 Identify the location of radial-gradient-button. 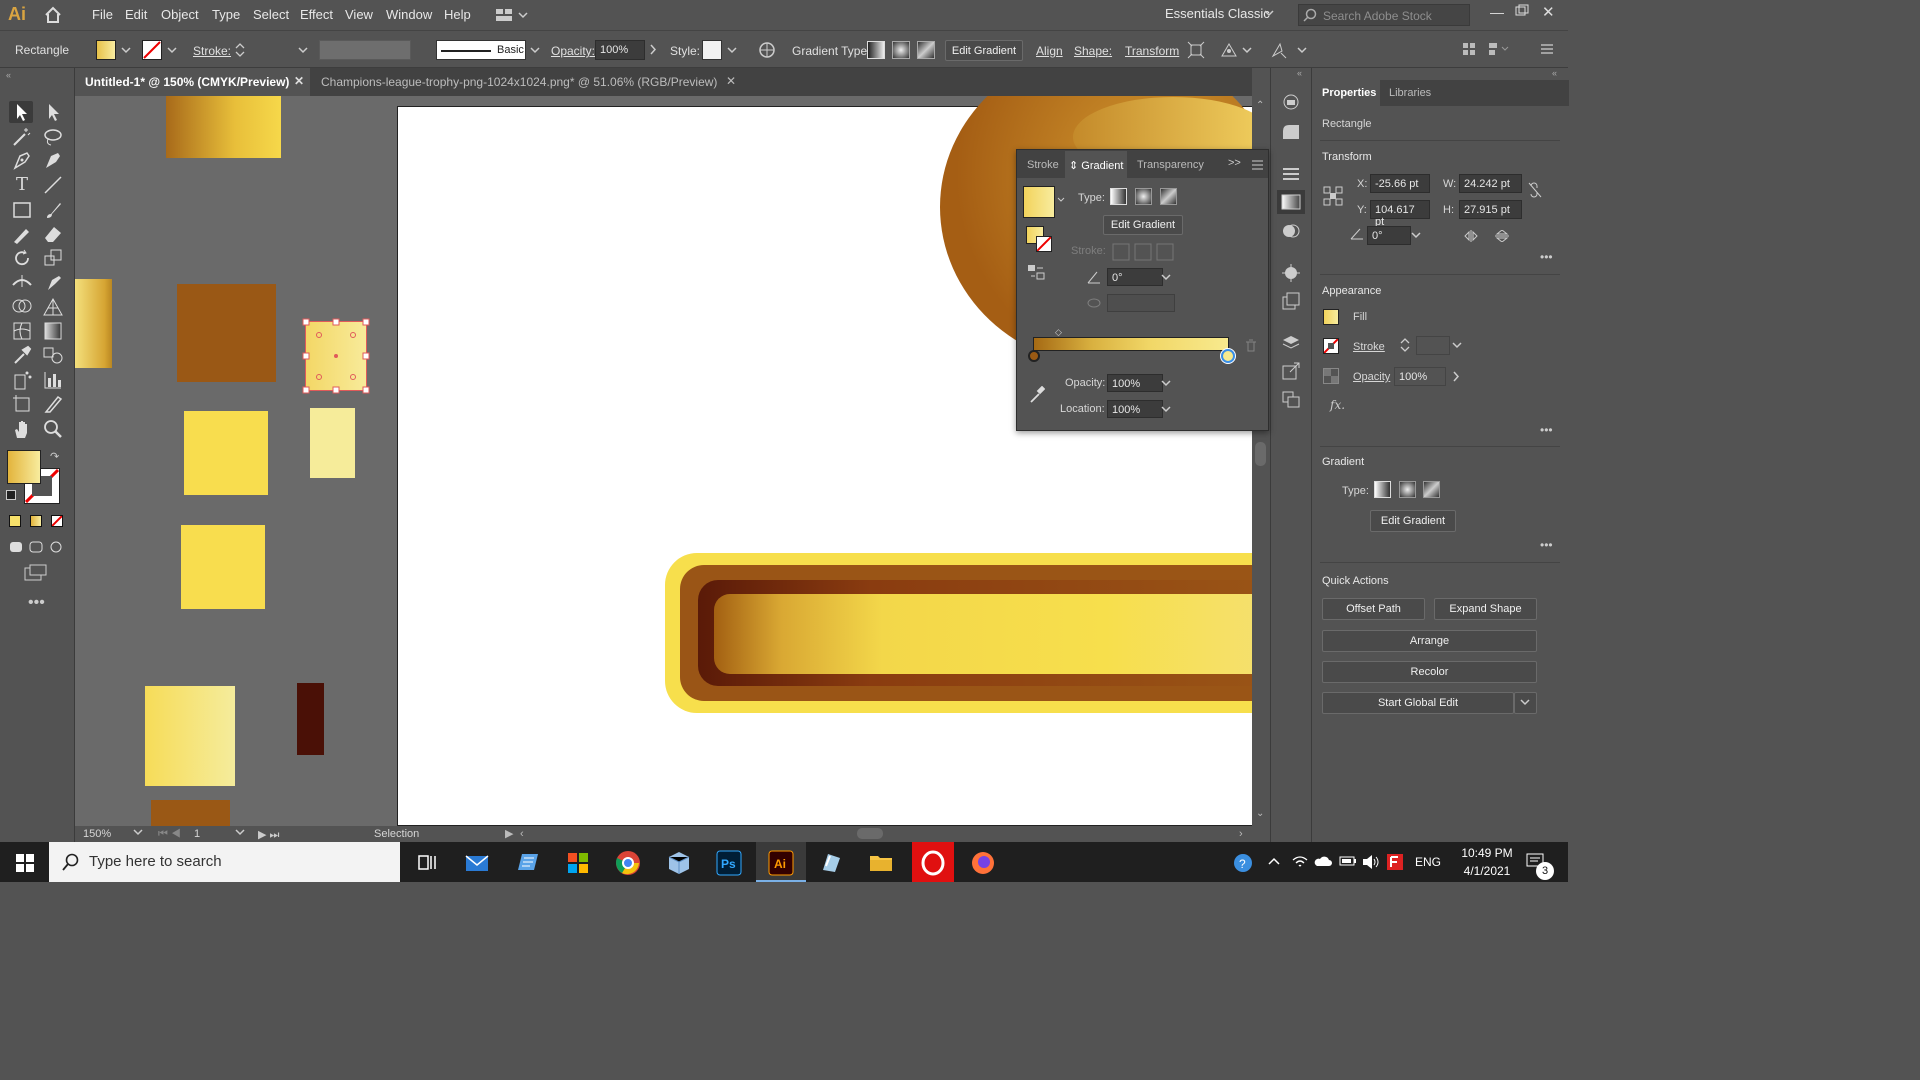
(1143, 196).